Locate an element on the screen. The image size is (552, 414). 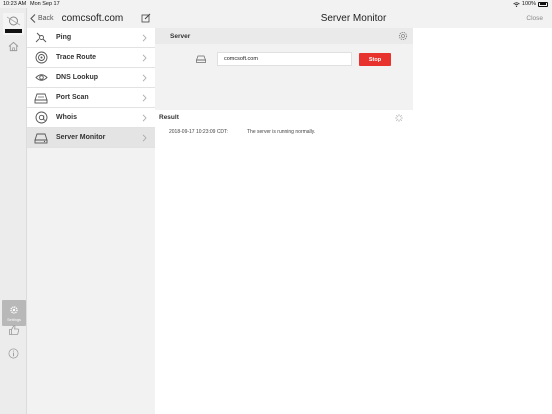
nav-title: comcsoft.com is located at coordinates (92, 18).